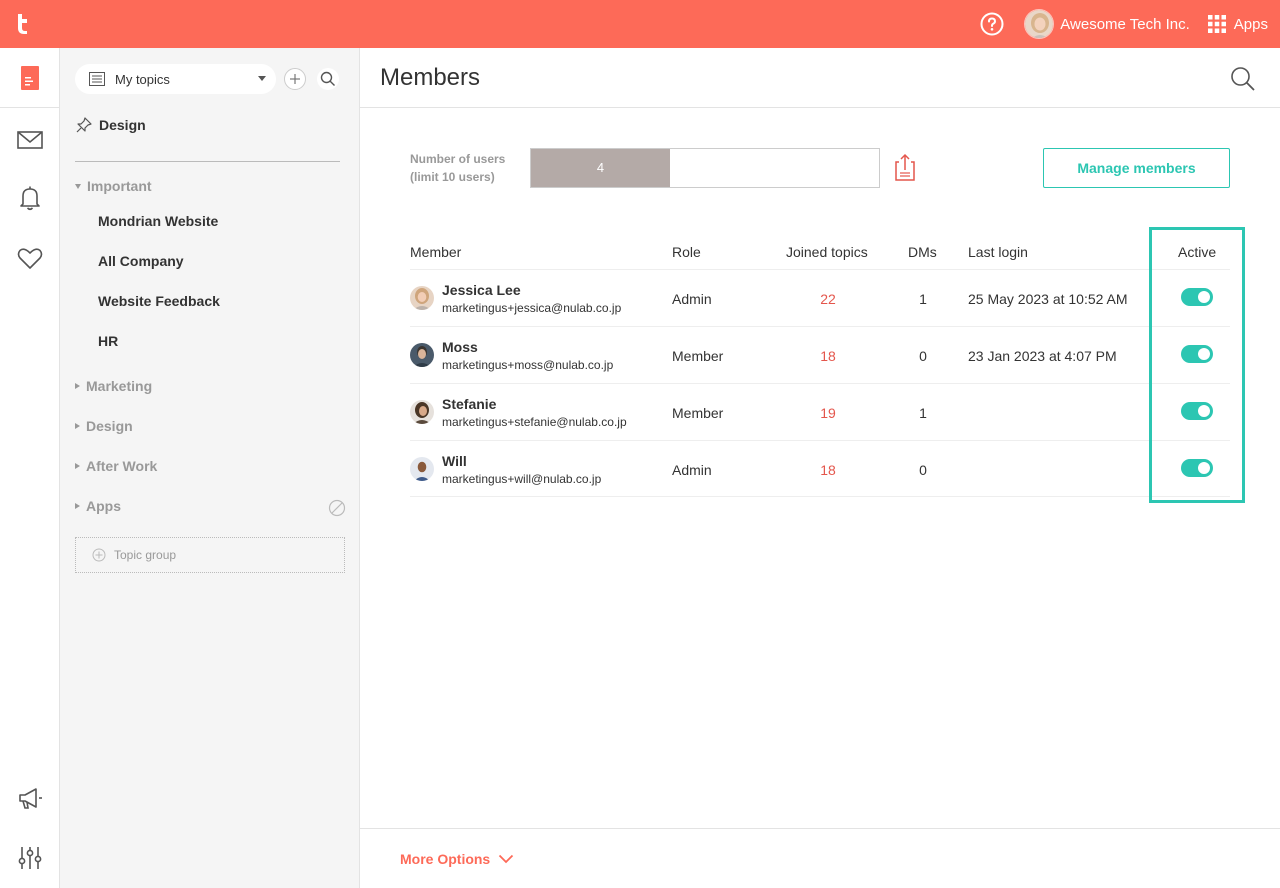 This screenshot has width=1280, height=888. What do you see at coordinates (820, 78) in the screenshot?
I see `main-header: Members` at bounding box center [820, 78].